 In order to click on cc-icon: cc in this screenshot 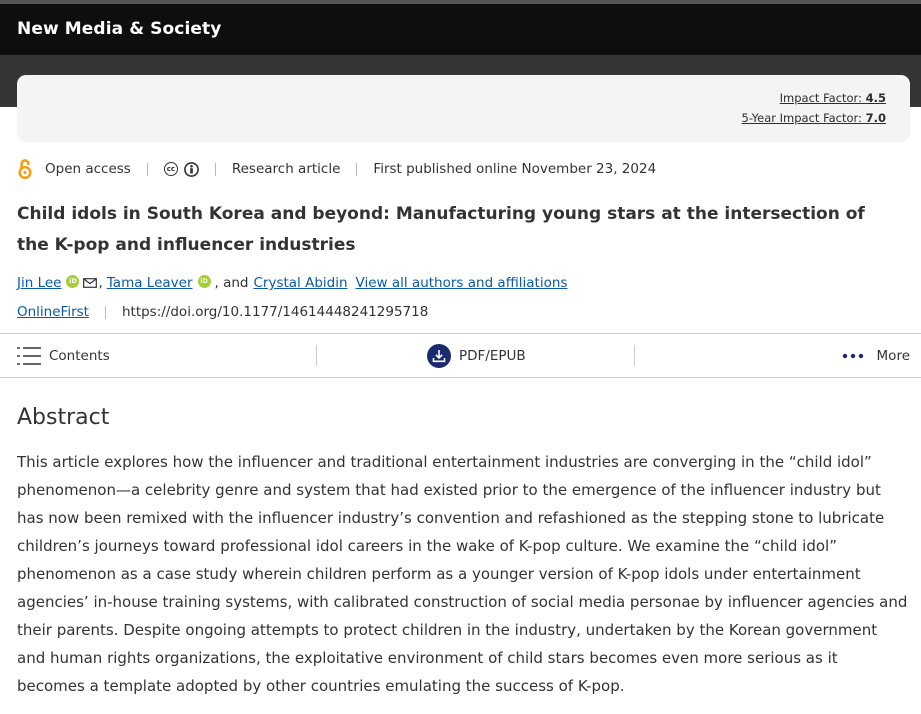, I will do `click(170, 169)`.